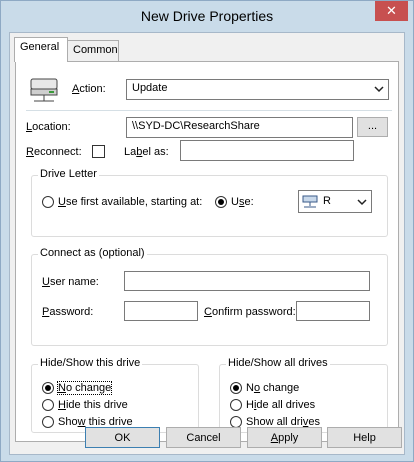 The image size is (414, 462). What do you see at coordinates (68, 312) in the screenshot?
I see `password-label: Password:` at bounding box center [68, 312].